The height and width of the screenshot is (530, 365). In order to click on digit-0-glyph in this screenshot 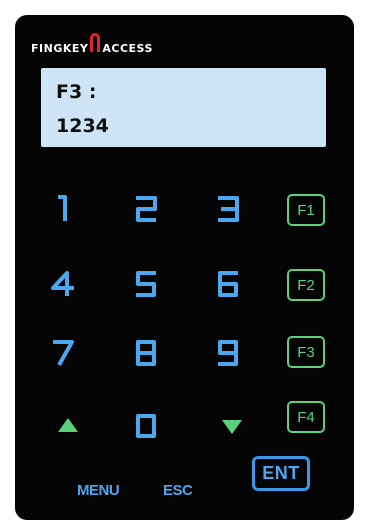, I will do `click(146, 426)`.